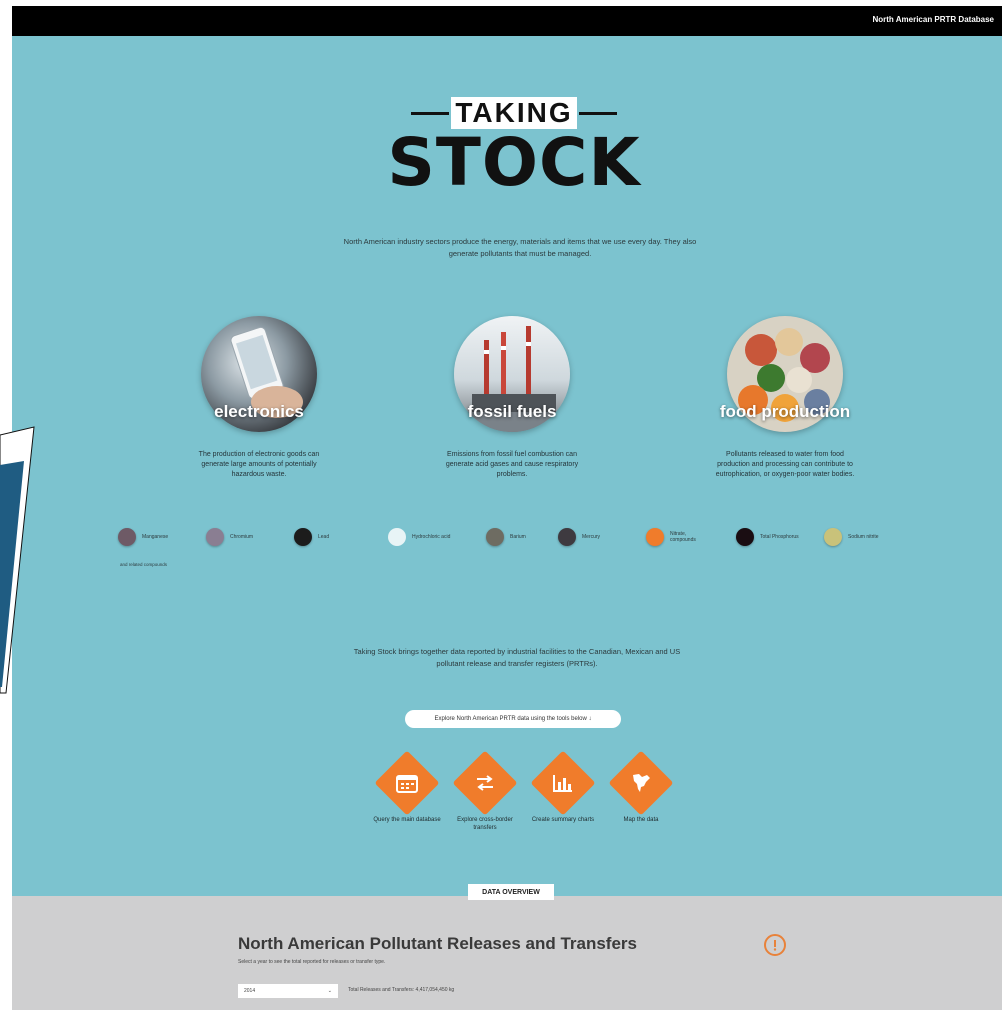  What do you see at coordinates (512, 411) in the screenshot?
I see `sector-title: fossil fuels` at bounding box center [512, 411].